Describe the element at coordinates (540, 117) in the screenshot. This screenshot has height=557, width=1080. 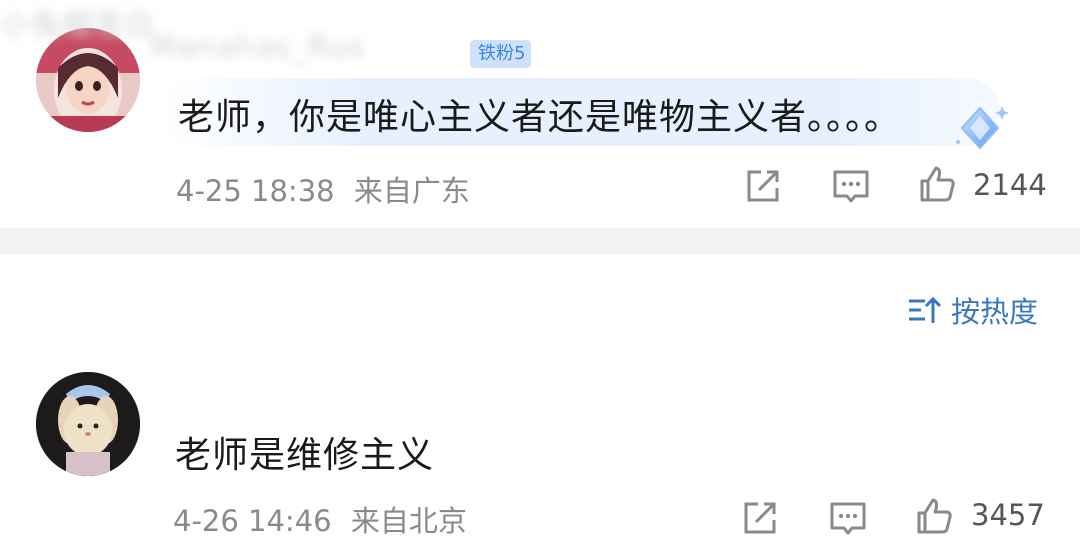
I see `comment-text: 老师，你是唯心主义者还是唯物主义者。。。。` at that location.